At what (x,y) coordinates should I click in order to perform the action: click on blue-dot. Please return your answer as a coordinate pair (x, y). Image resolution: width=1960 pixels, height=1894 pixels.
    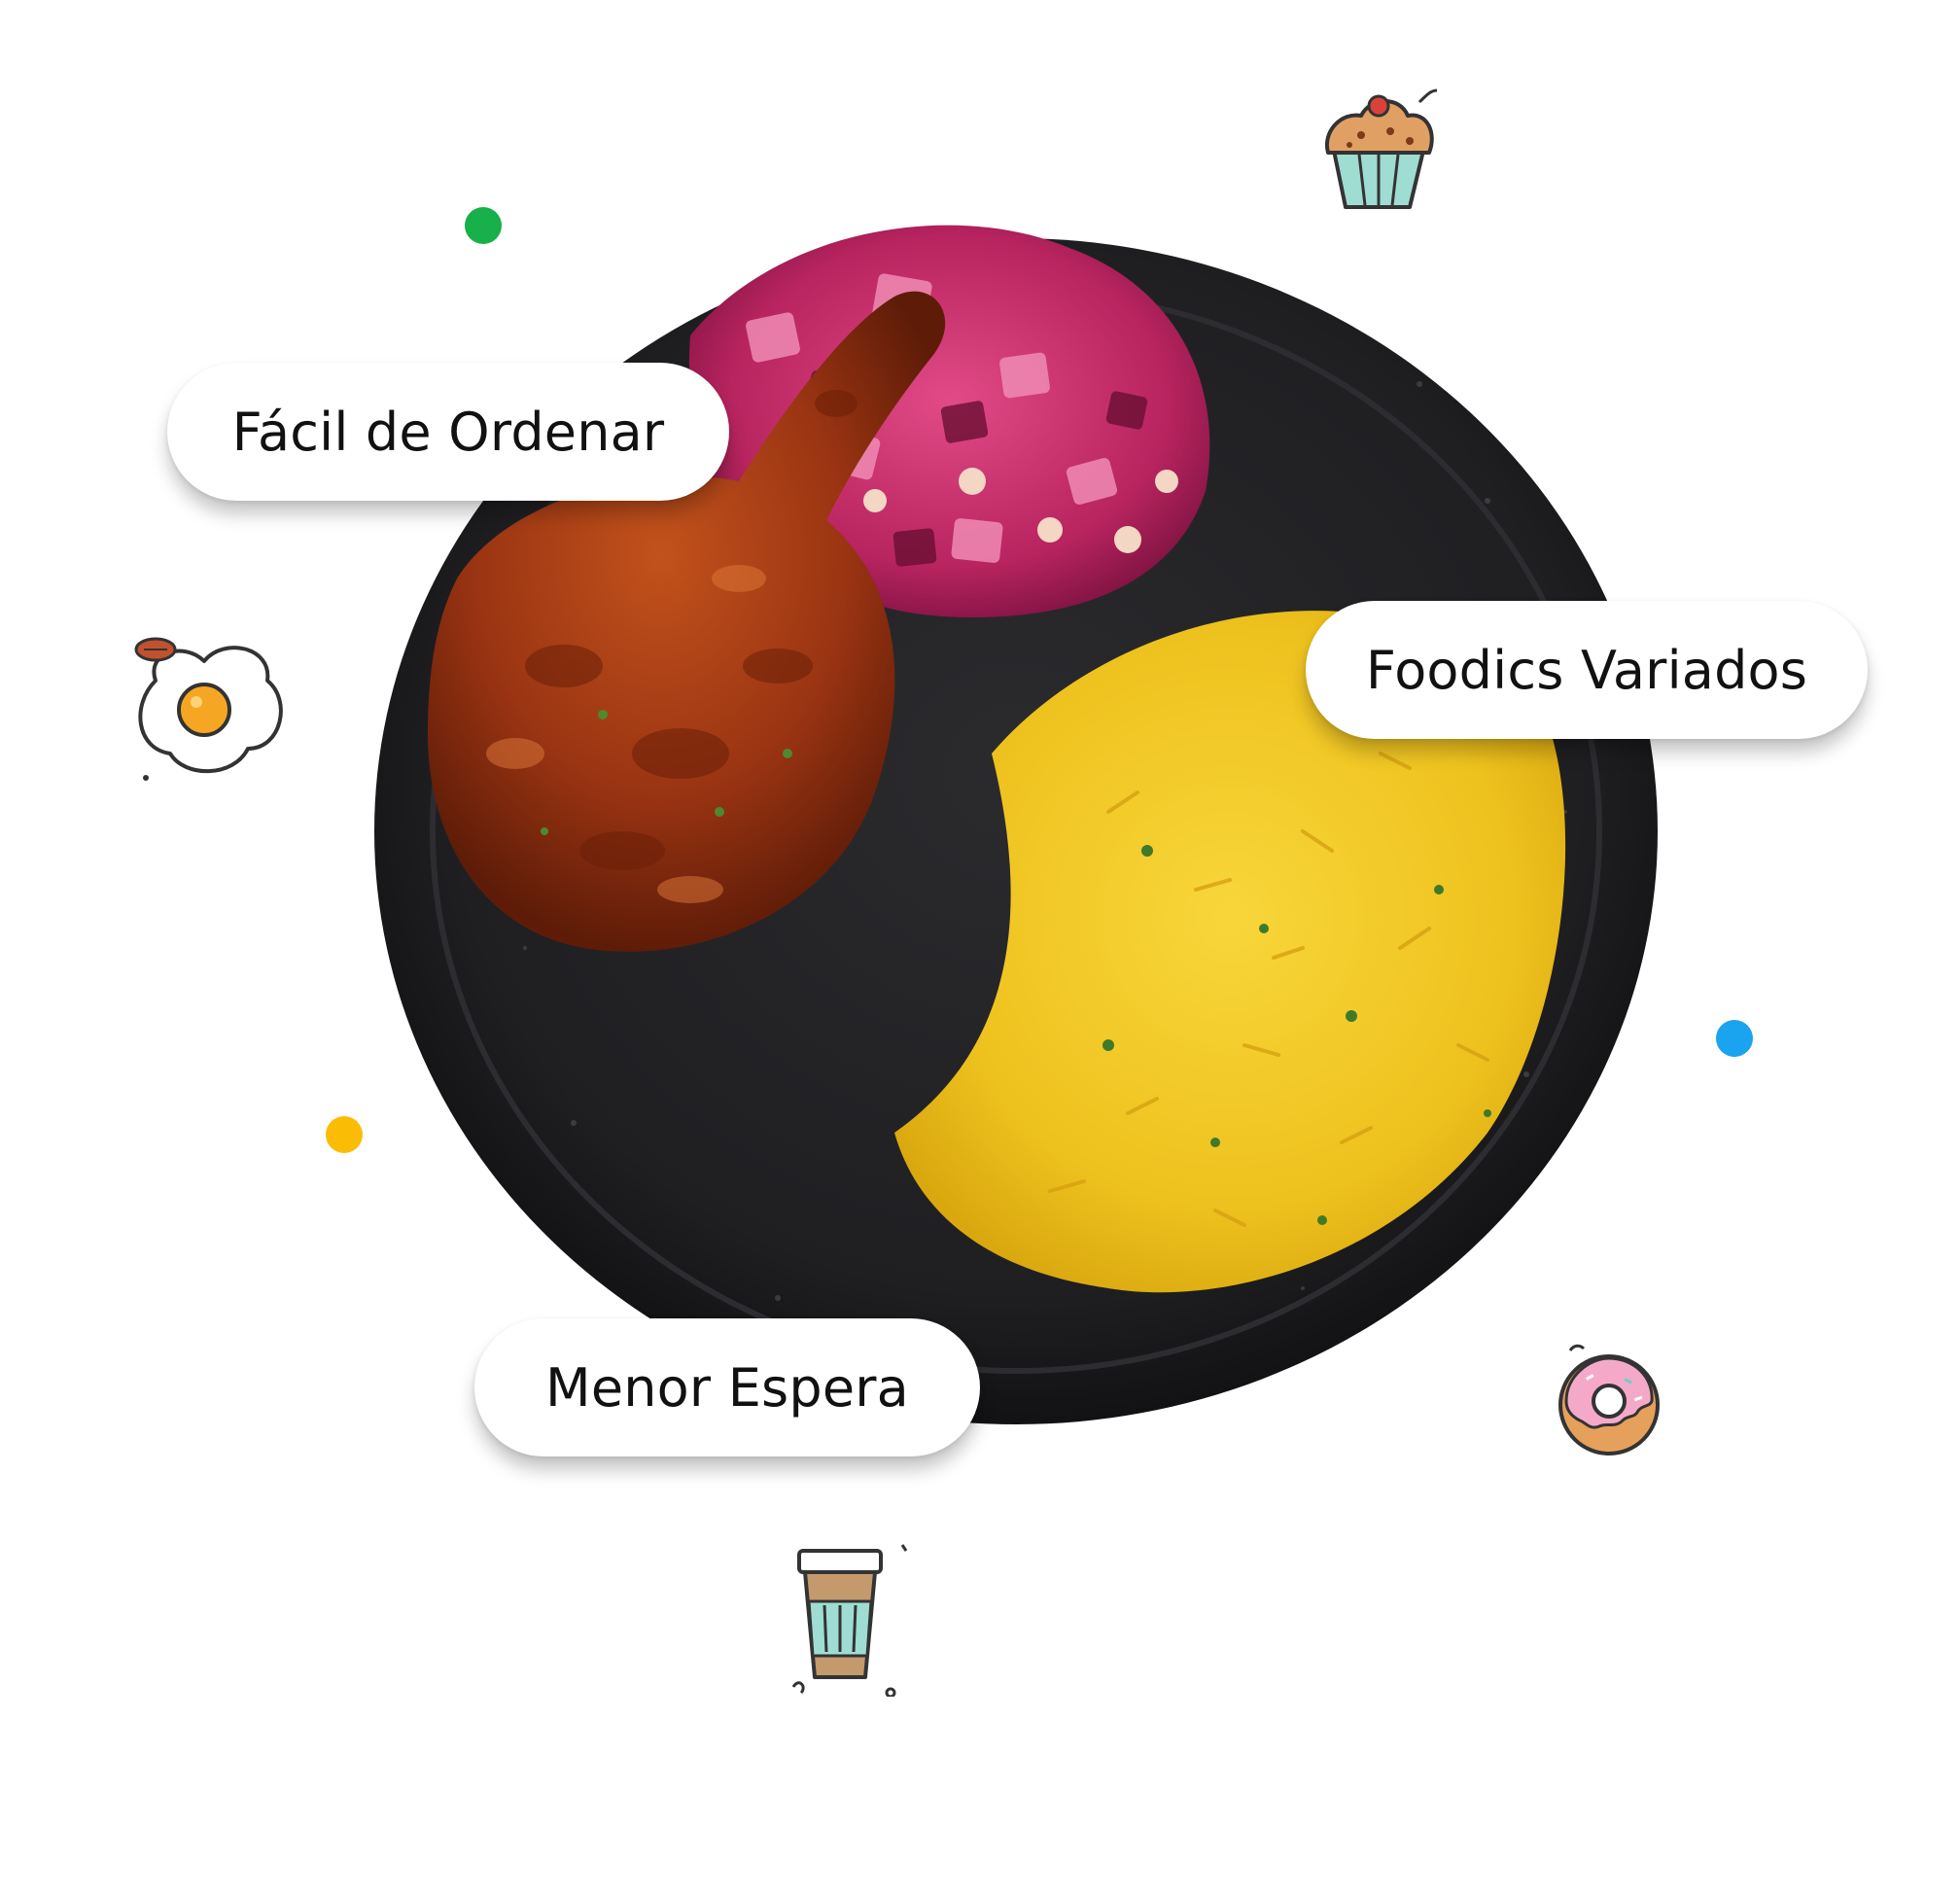
    Looking at the image, I should click on (1734, 1038).